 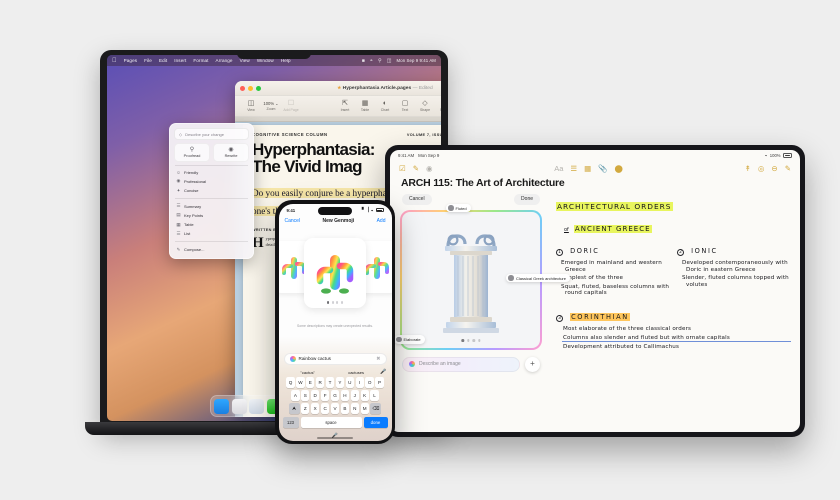 What do you see at coordinates (180, 60) in the screenshot?
I see `menu-item-insert: Insert` at bounding box center [180, 60].